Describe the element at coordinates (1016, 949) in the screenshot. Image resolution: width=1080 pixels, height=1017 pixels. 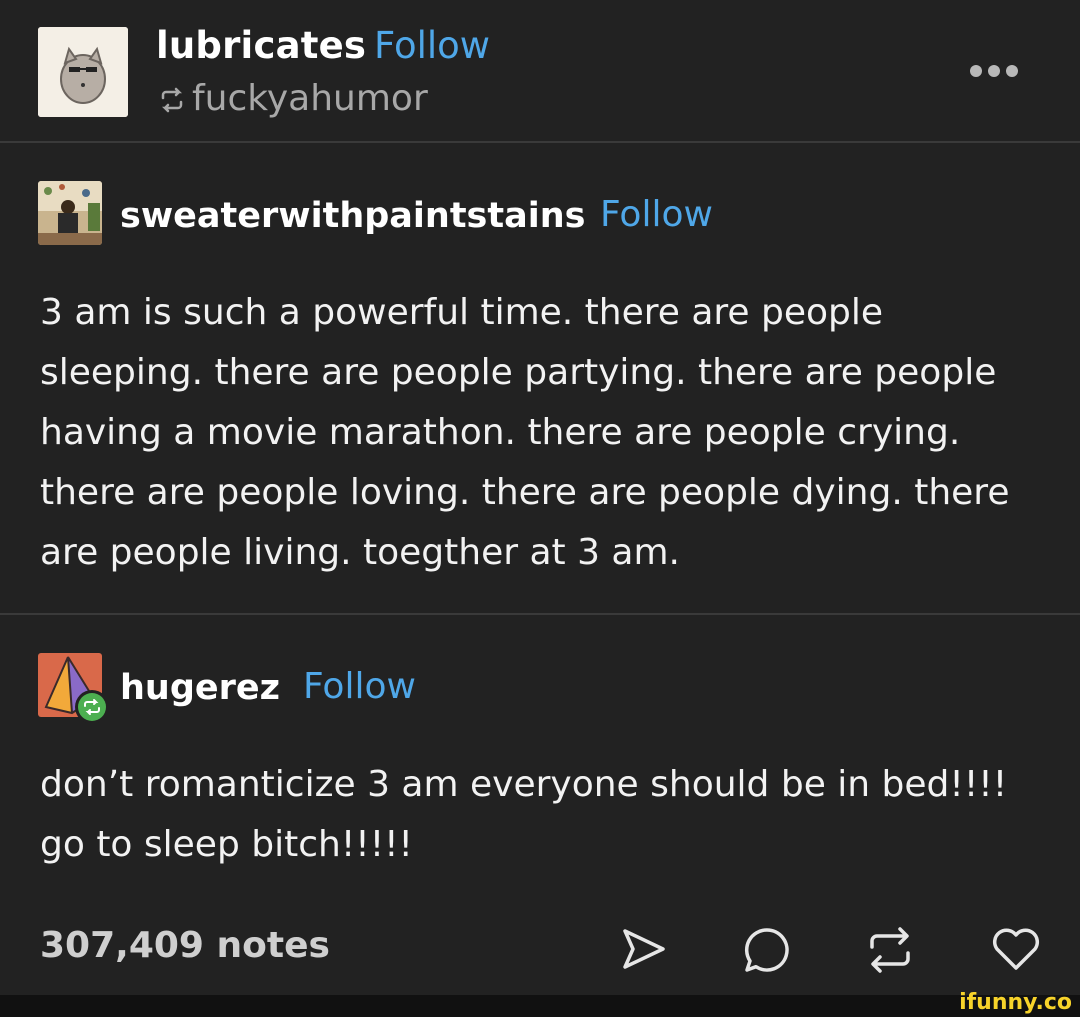
I see `like-heart-icon` at that location.